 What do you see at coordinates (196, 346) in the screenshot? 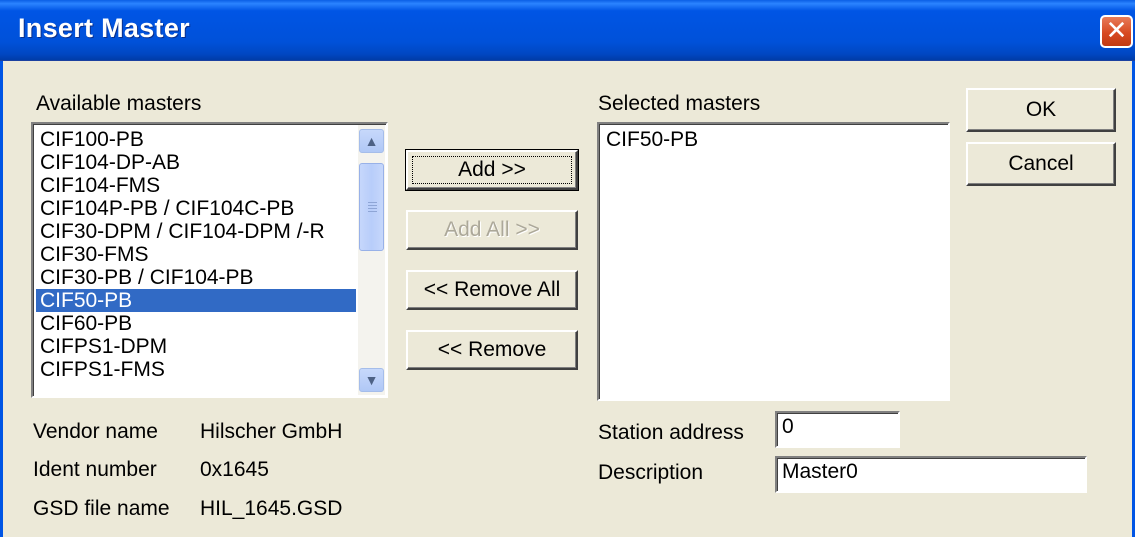
I see `list-item: CIFPS1-DPM` at bounding box center [196, 346].